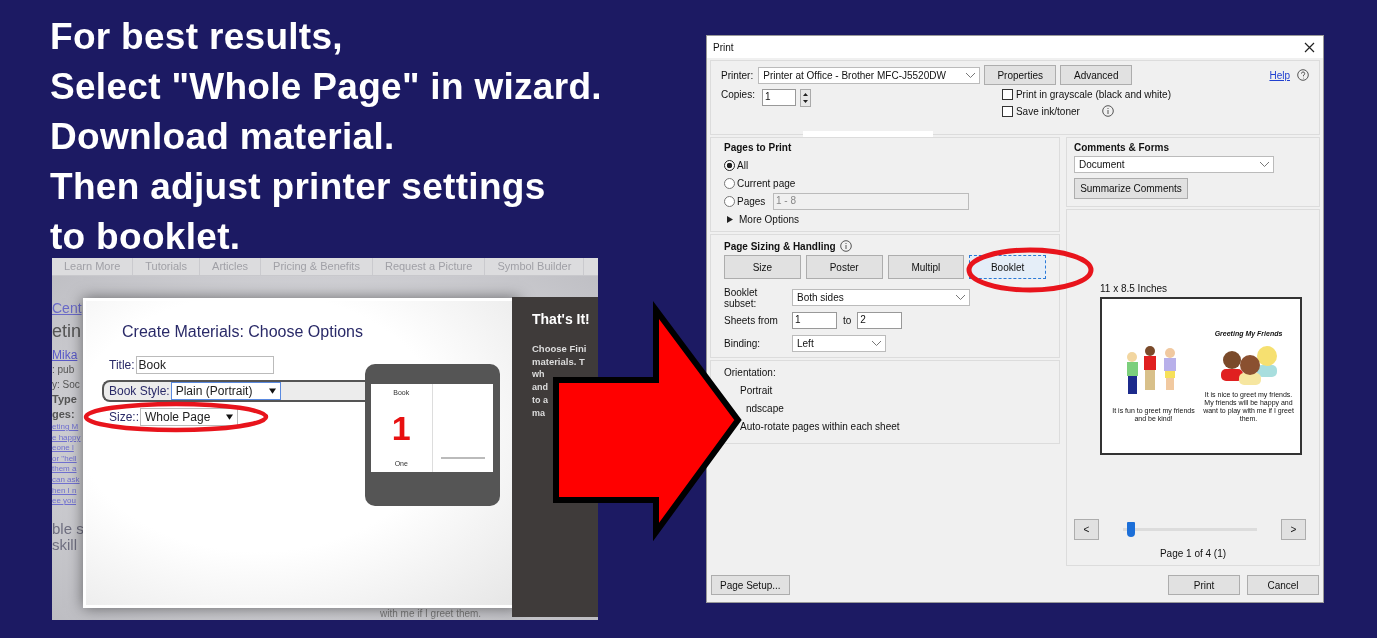 Image resolution: width=1377 pixels, height=638 pixels. Describe the element at coordinates (326, 87) in the screenshot. I see `headline-line: Select "Whole Page" in wizard.` at that location.